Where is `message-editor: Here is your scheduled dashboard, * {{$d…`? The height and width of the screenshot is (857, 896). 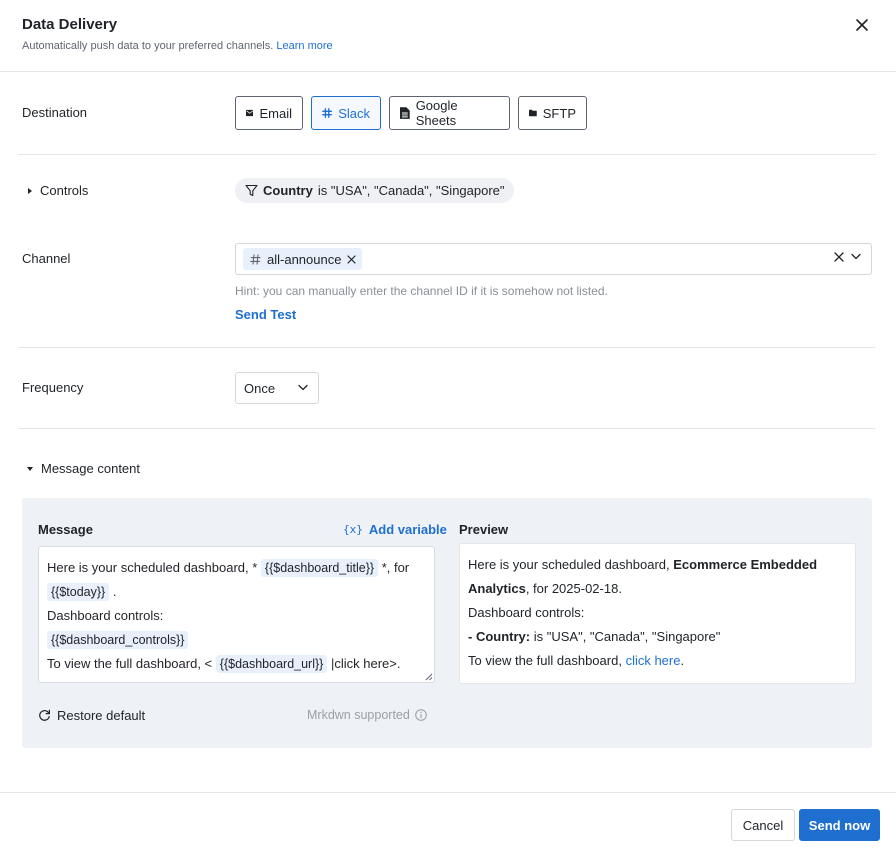 message-editor: Here is your scheduled dashboard, * {{$d… is located at coordinates (236, 614).